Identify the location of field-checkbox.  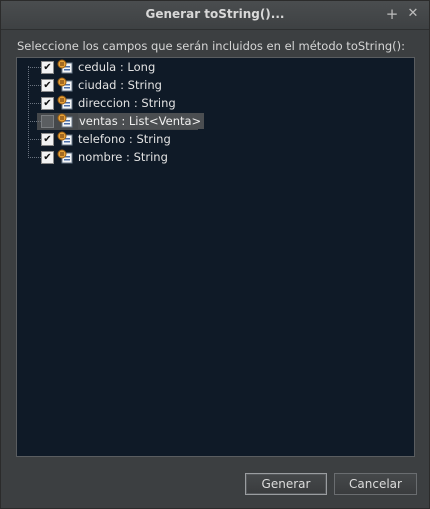
(47, 121).